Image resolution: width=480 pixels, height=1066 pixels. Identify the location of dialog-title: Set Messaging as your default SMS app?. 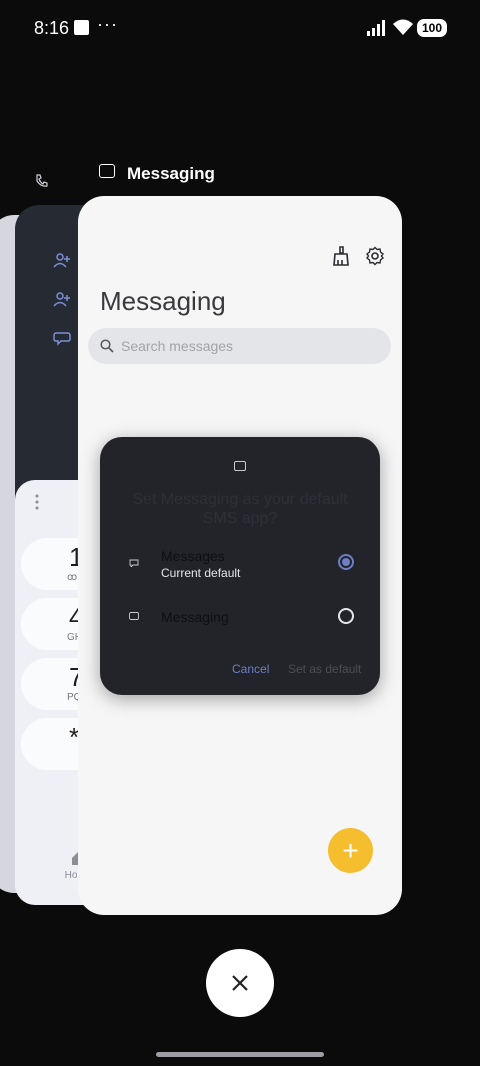
(240, 509).